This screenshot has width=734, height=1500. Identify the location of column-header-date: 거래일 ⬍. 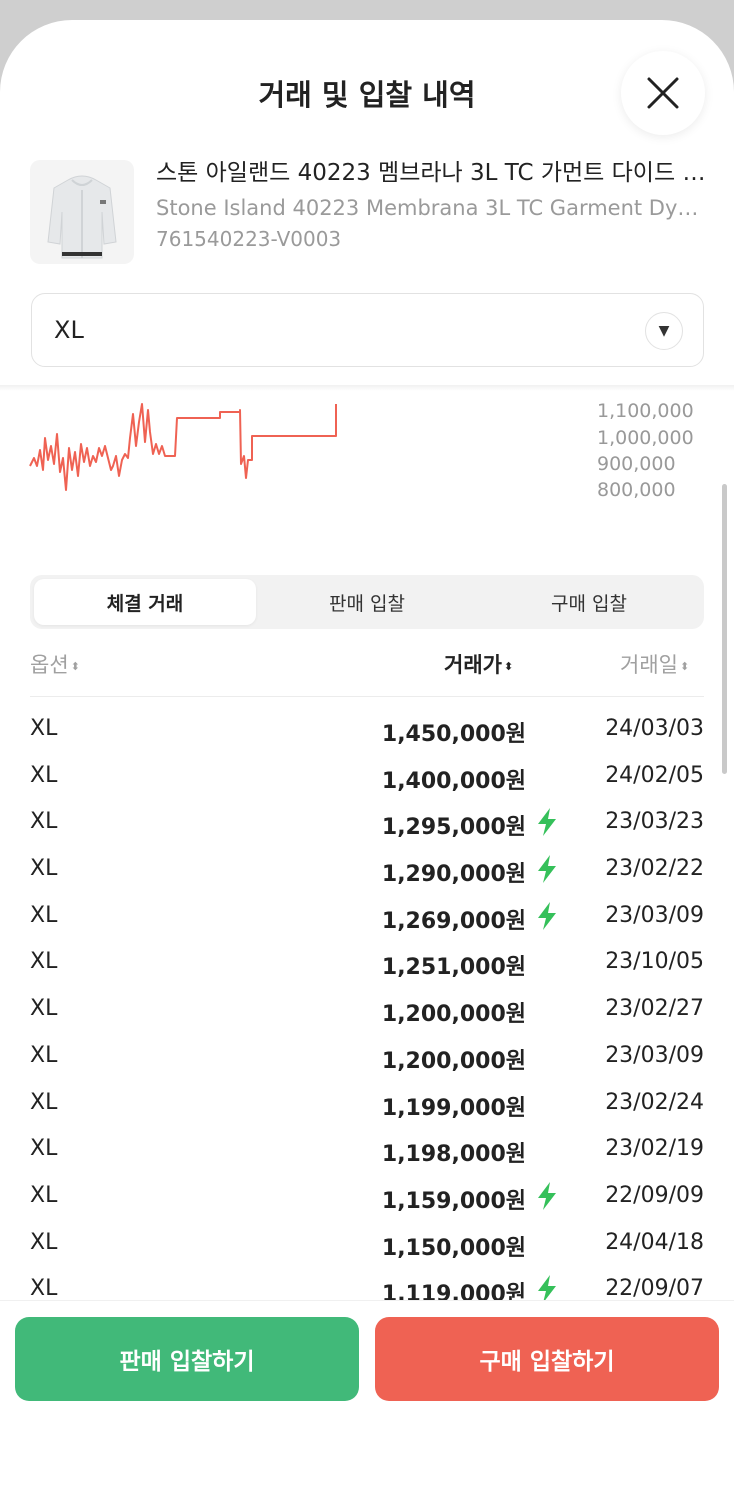
(654, 664).